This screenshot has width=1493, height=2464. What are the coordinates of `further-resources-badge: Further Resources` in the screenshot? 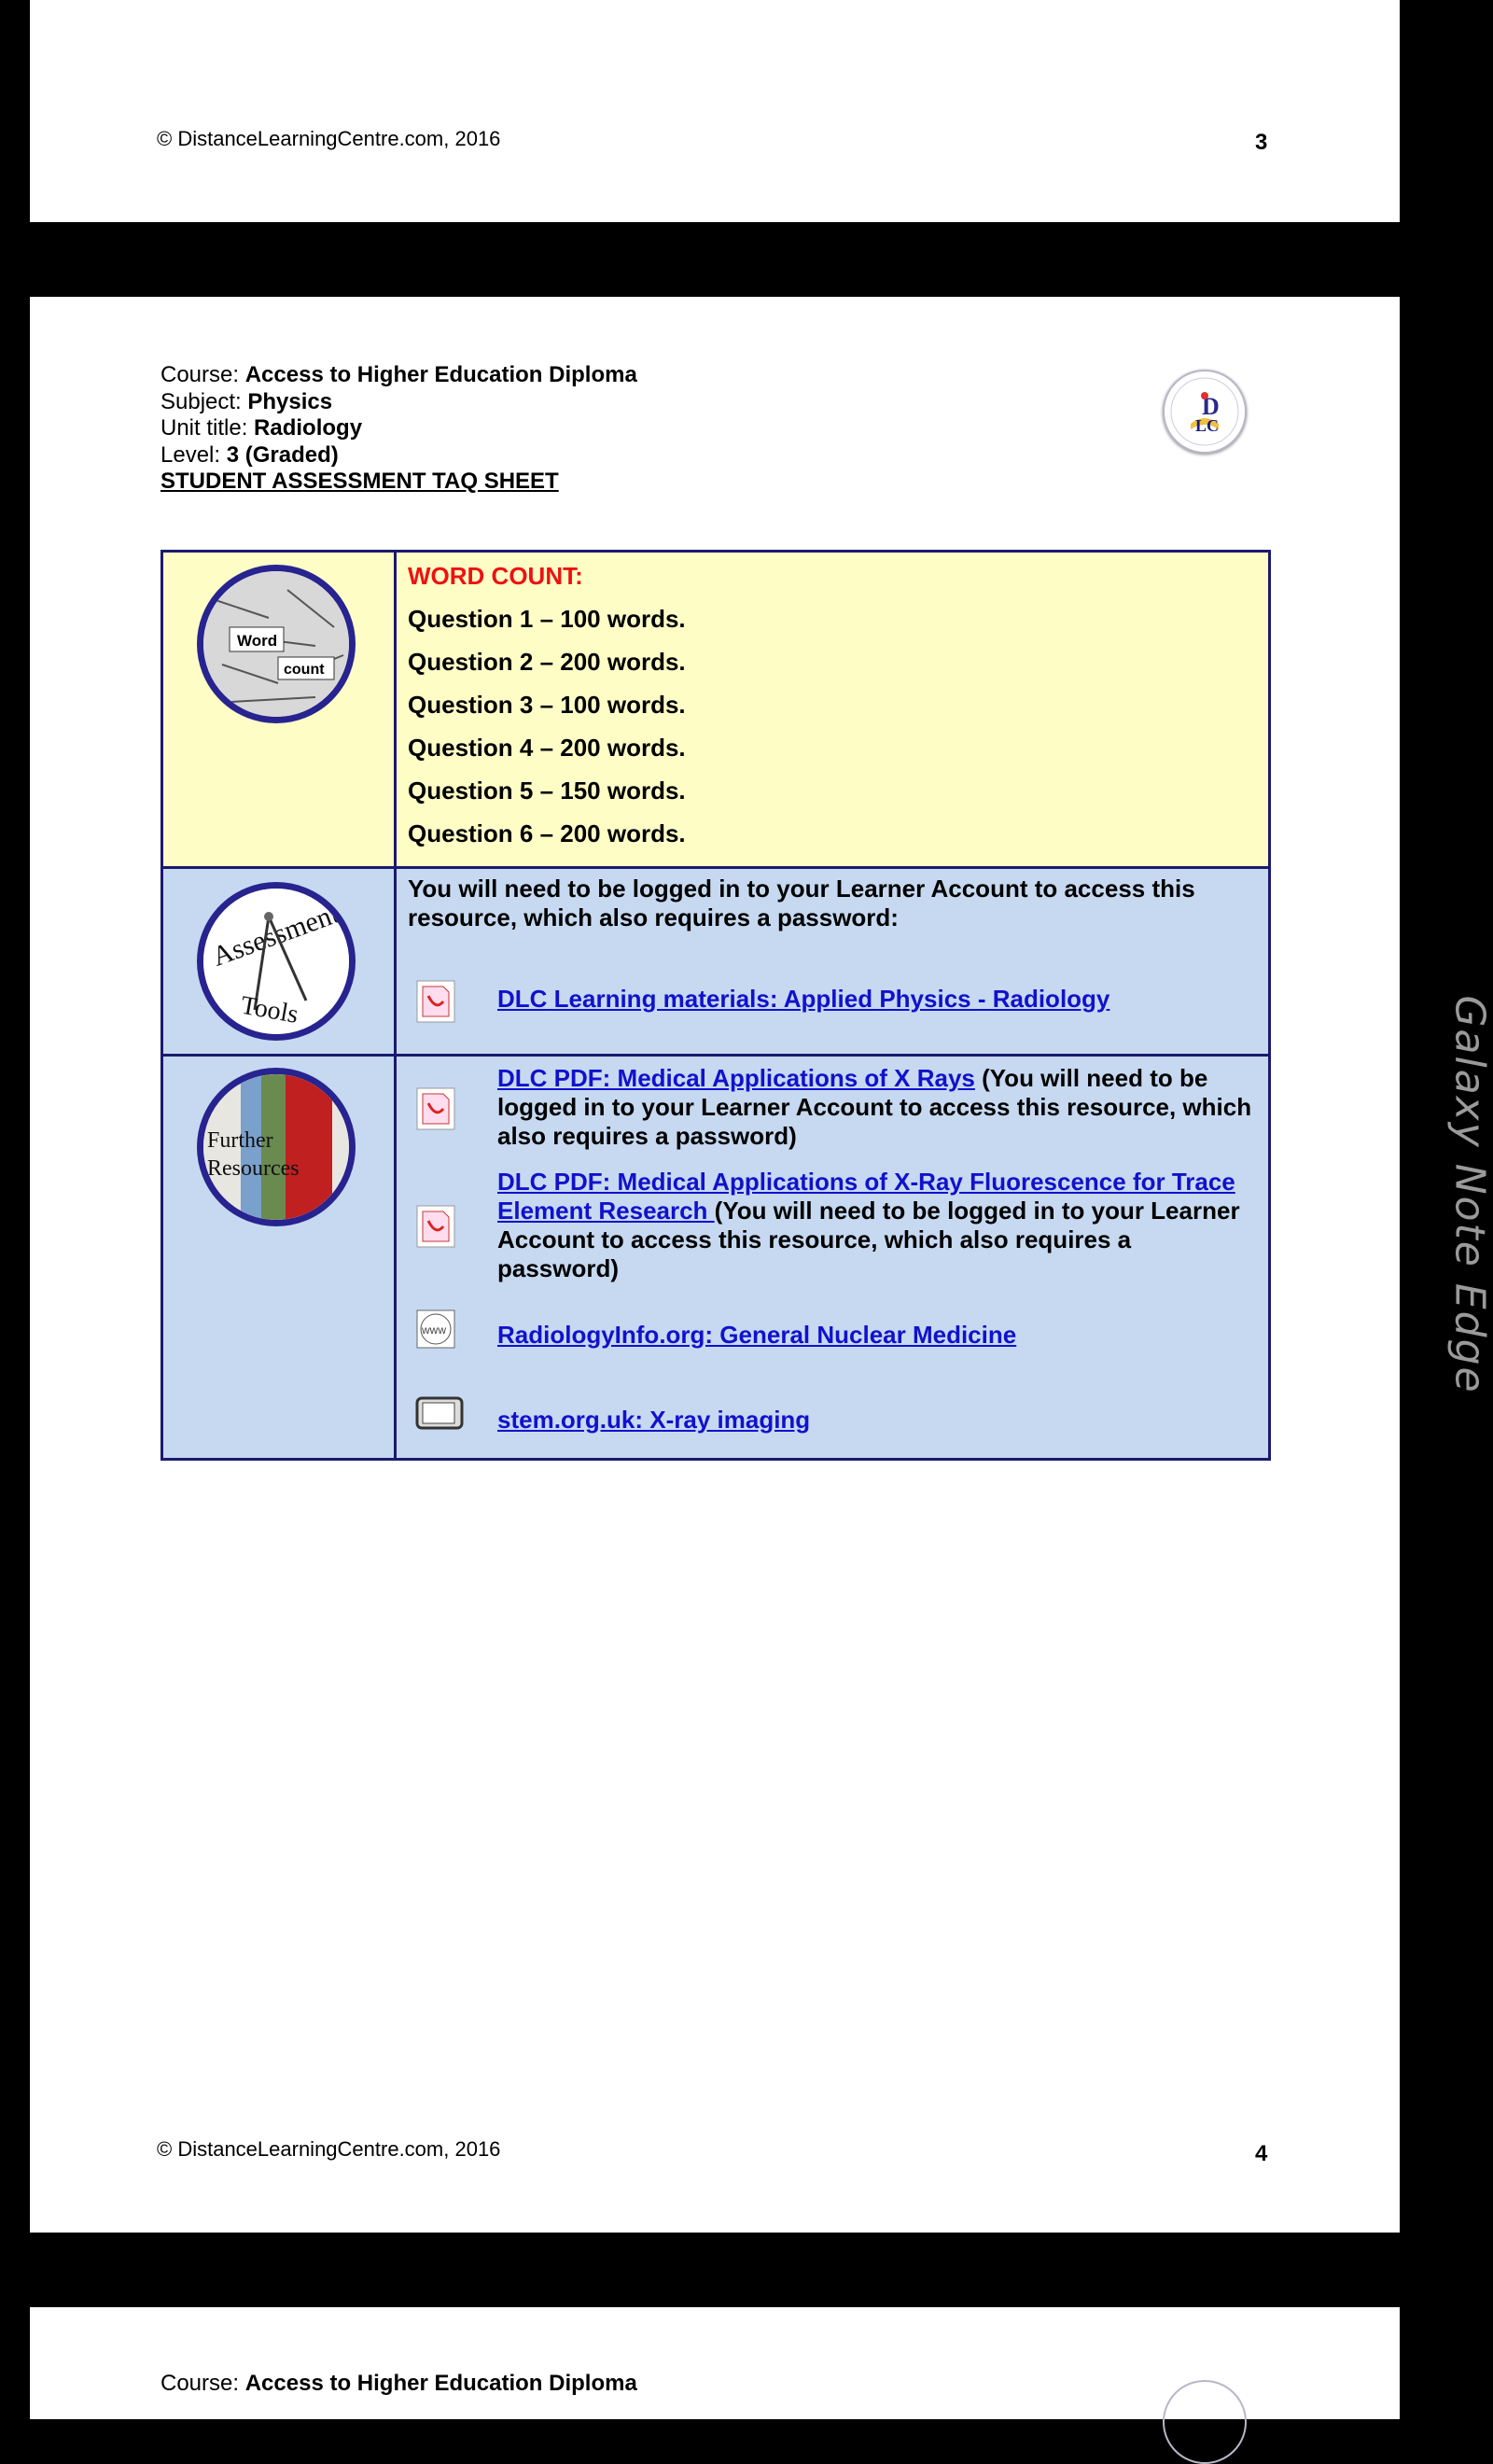 It's located at (277, 1147).